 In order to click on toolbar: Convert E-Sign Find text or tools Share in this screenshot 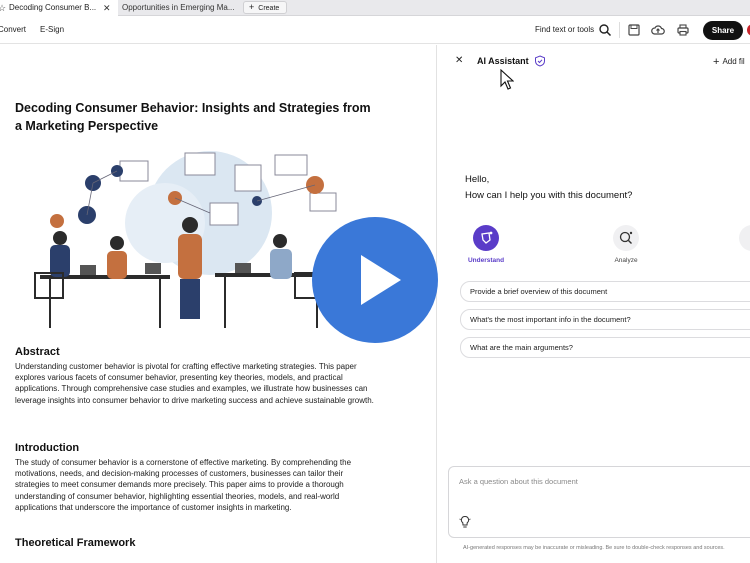, I will do `click(375, 30)`.